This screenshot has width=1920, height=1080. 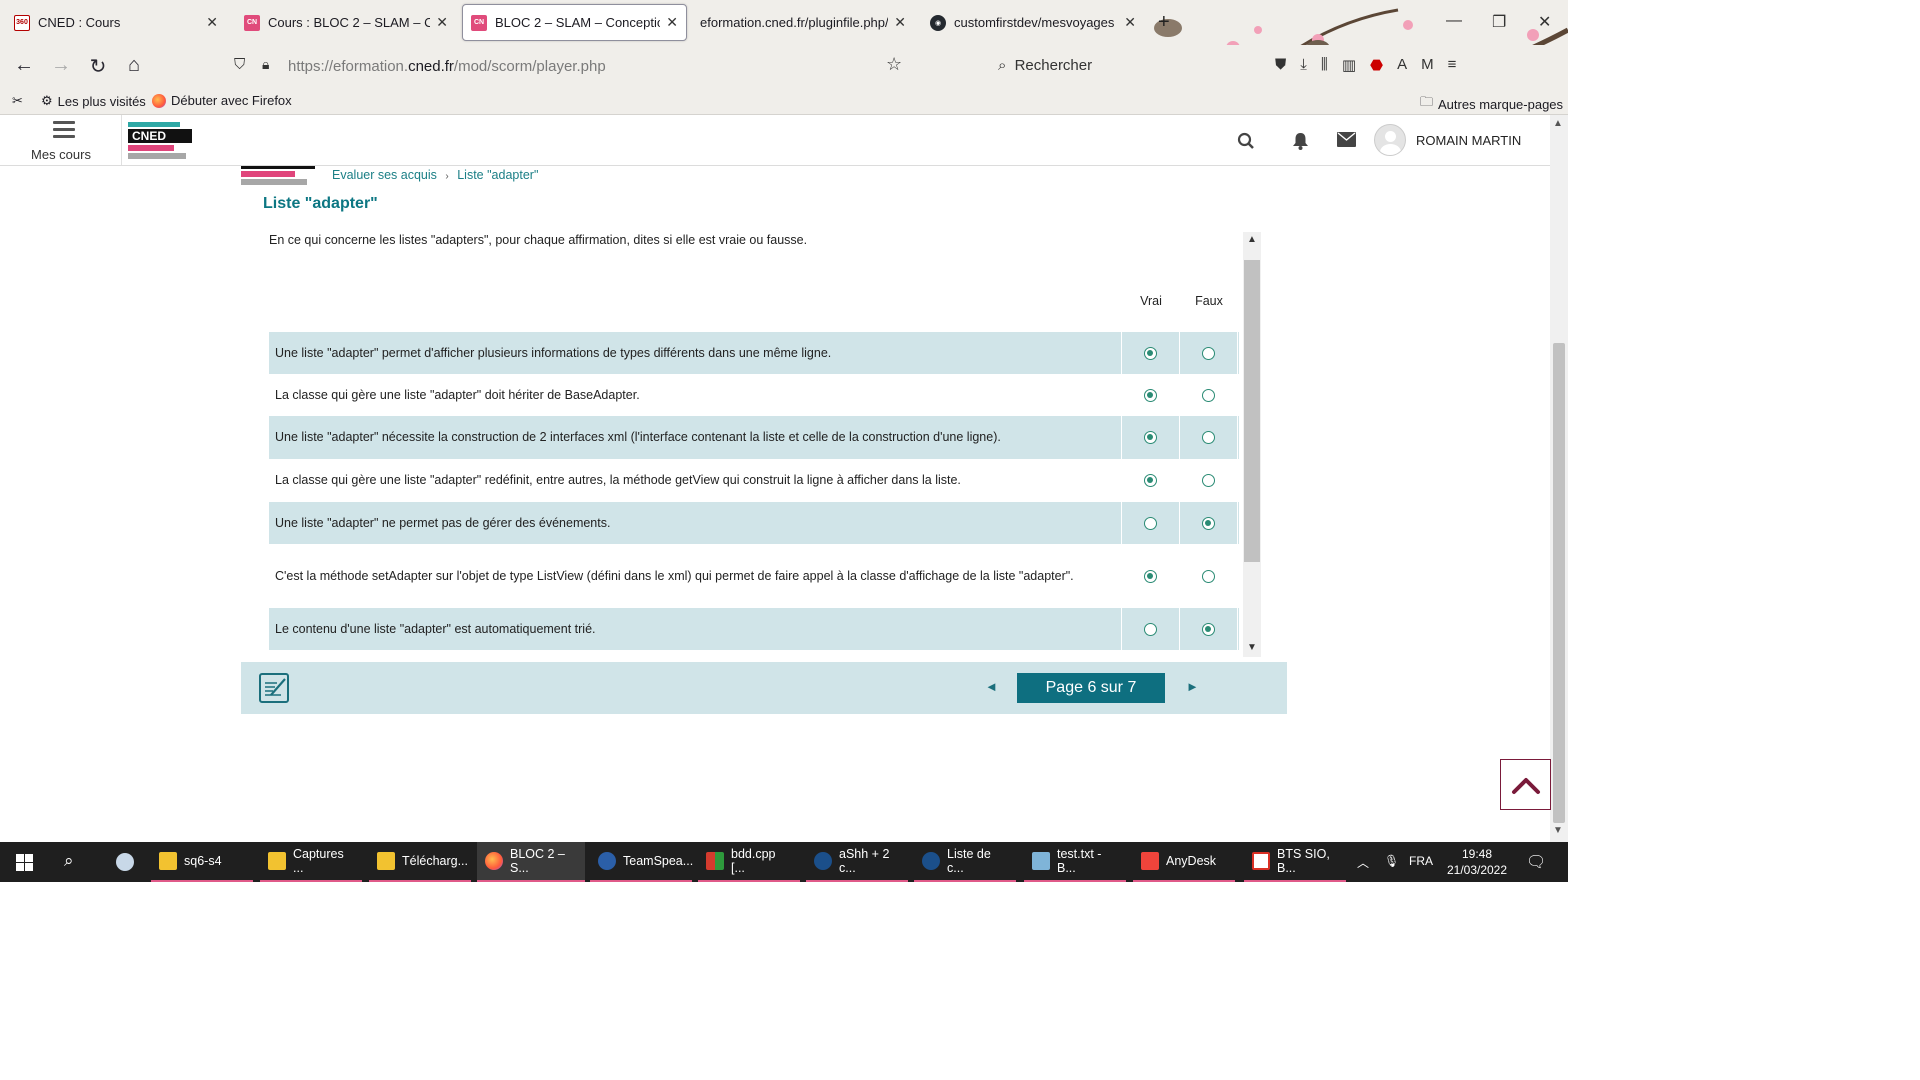 I want to click on quiz-scrollbar-thumb, so click(x=1252, y=411).